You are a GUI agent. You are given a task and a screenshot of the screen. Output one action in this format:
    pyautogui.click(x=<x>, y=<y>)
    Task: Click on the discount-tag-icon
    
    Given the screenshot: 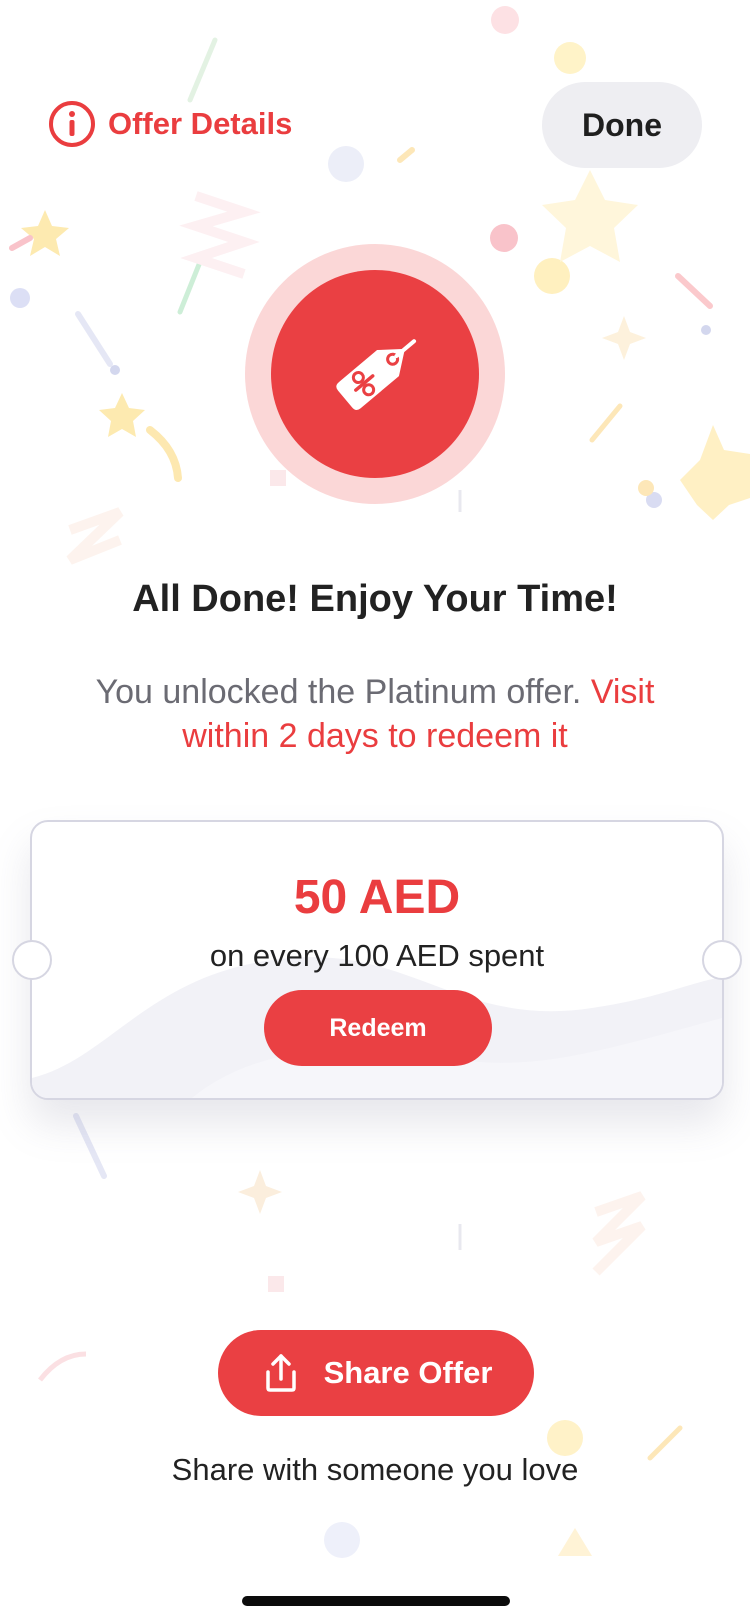 What is the action you would take?
    pyautogui.click(x=375, y=374)
    